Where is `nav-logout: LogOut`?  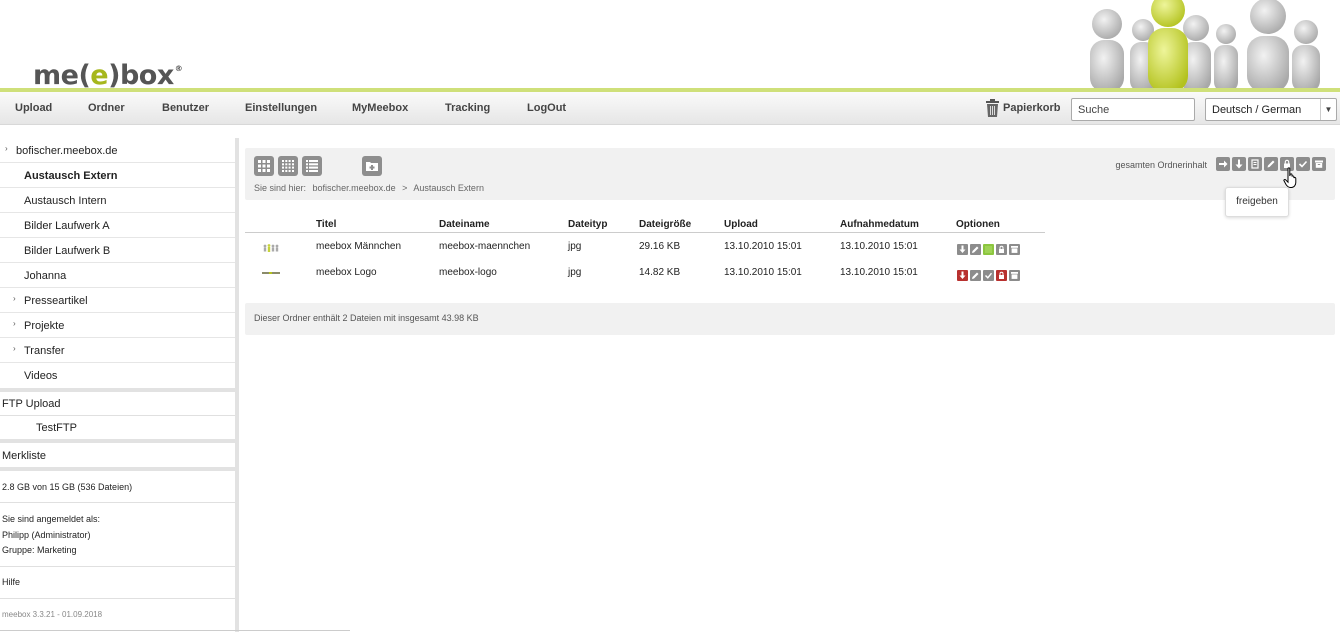 nav-logout: LogOut is located at coordinates (546, 108).